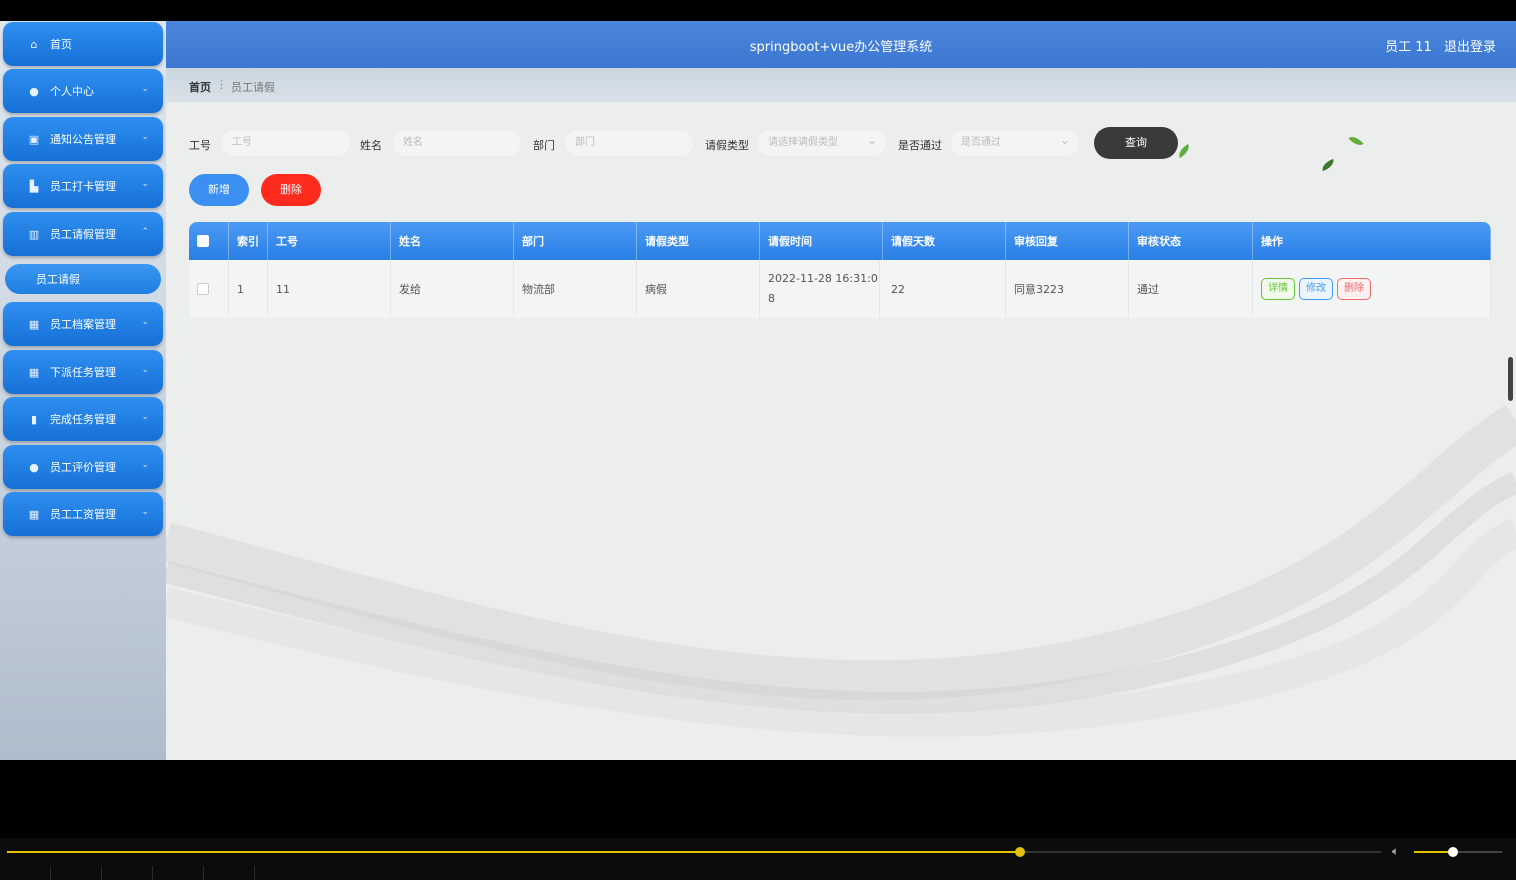  I want to click on sidebar-item-label: 员工打卡管理, so click(83, 186).